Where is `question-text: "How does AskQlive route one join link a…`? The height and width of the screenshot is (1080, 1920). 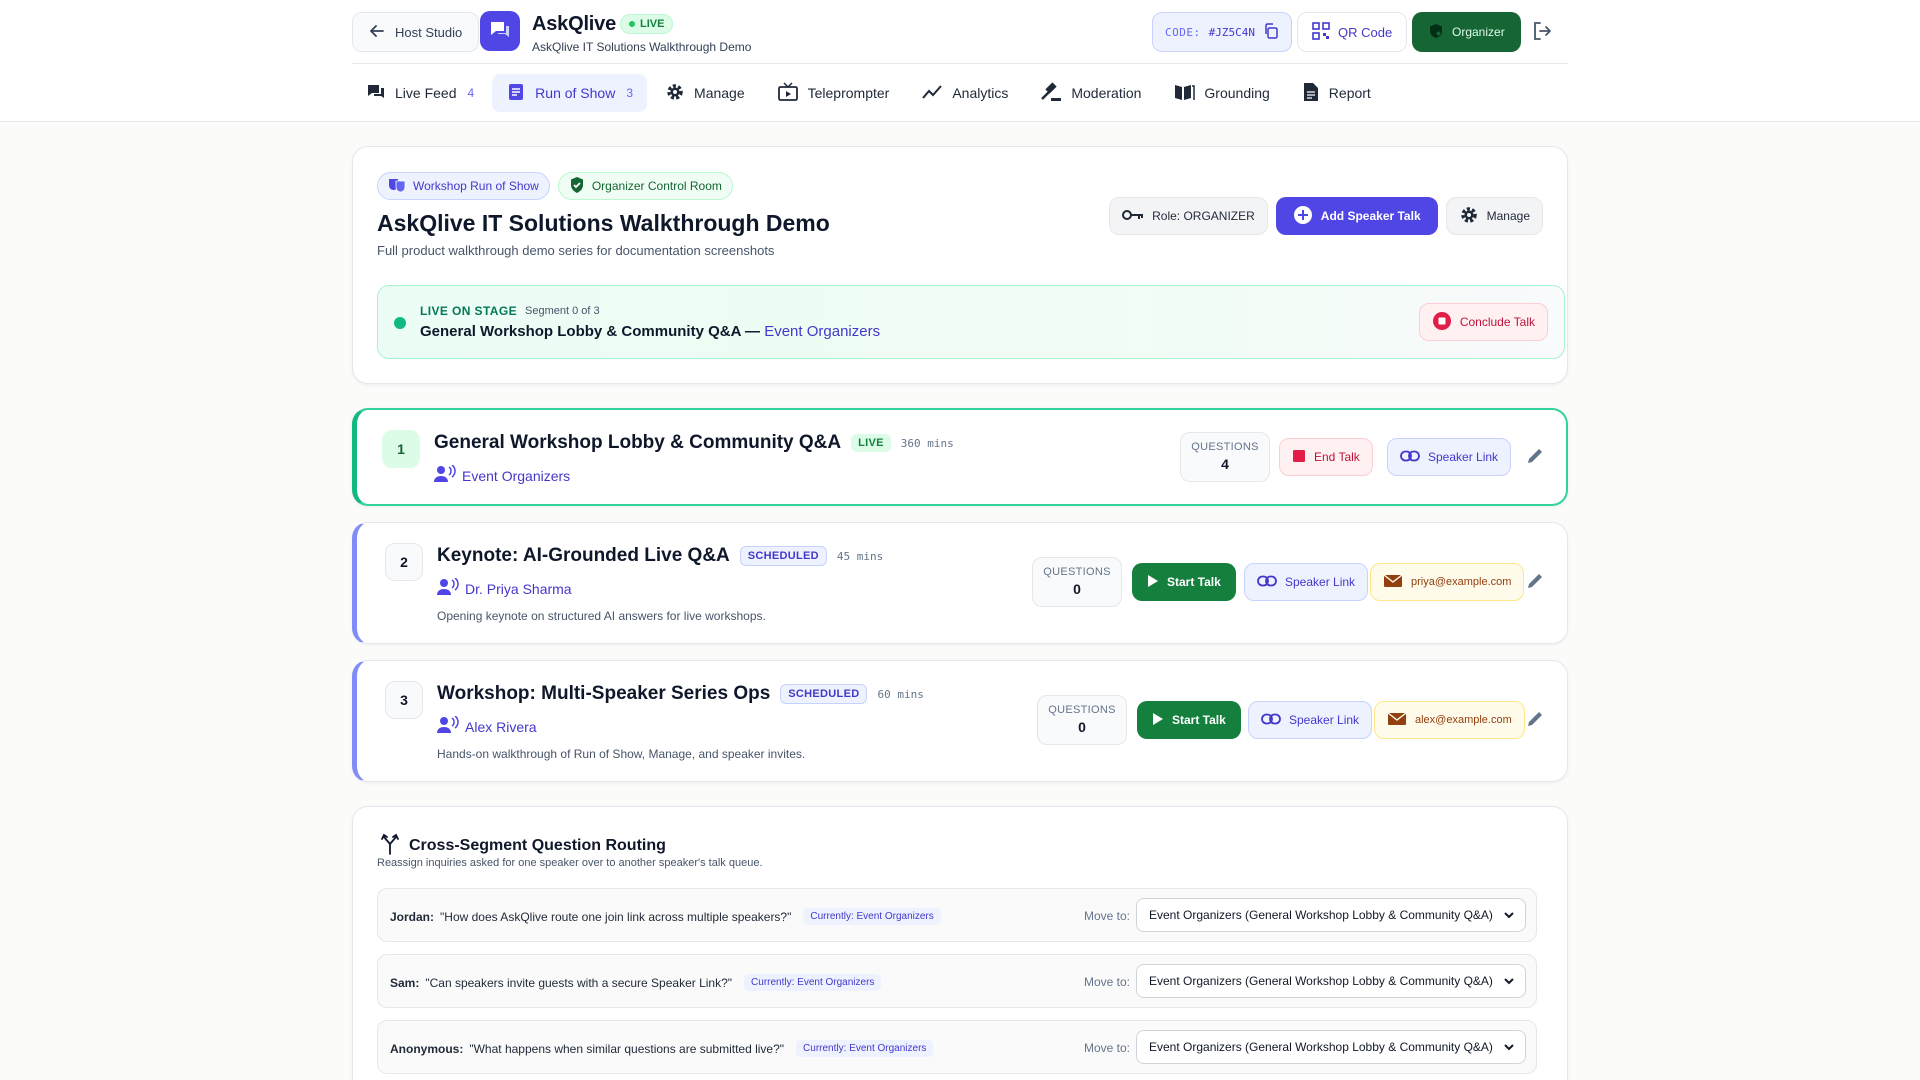 question-text: "How does AskQlive route one join link a… is located at coordinates (616, 916).